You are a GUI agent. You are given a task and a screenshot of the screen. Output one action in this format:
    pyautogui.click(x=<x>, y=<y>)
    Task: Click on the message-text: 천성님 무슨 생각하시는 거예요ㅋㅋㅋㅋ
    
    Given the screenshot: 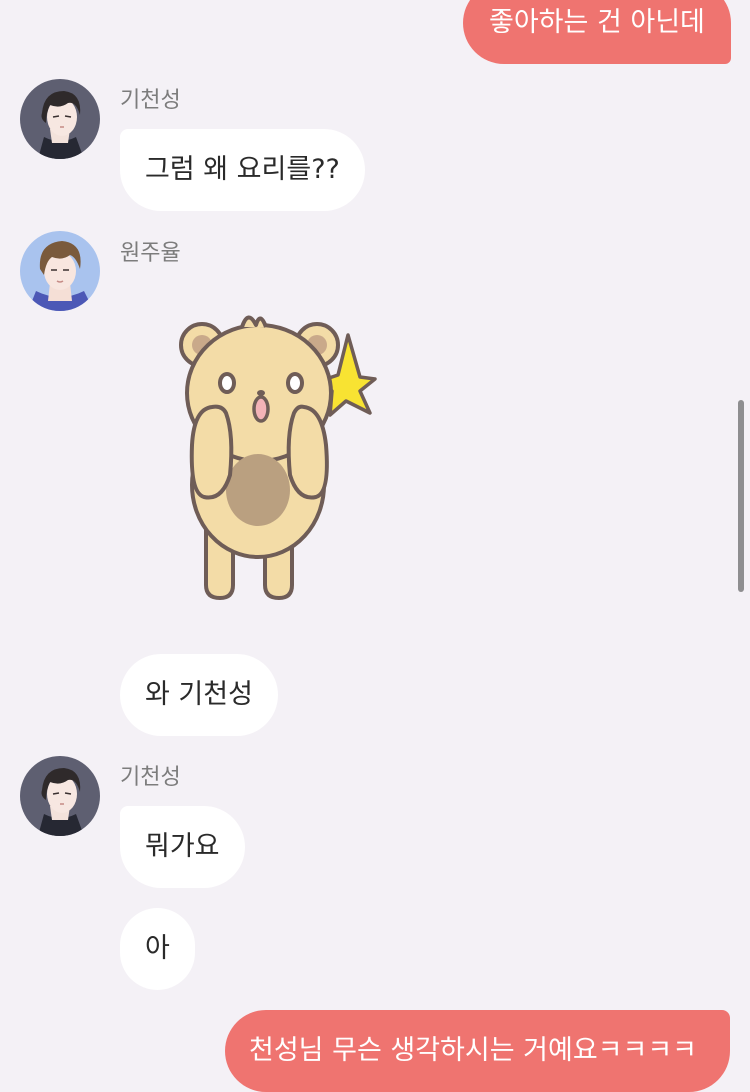 What is the action you would take?
    pyautogui.click(x=473, y=1050)
    